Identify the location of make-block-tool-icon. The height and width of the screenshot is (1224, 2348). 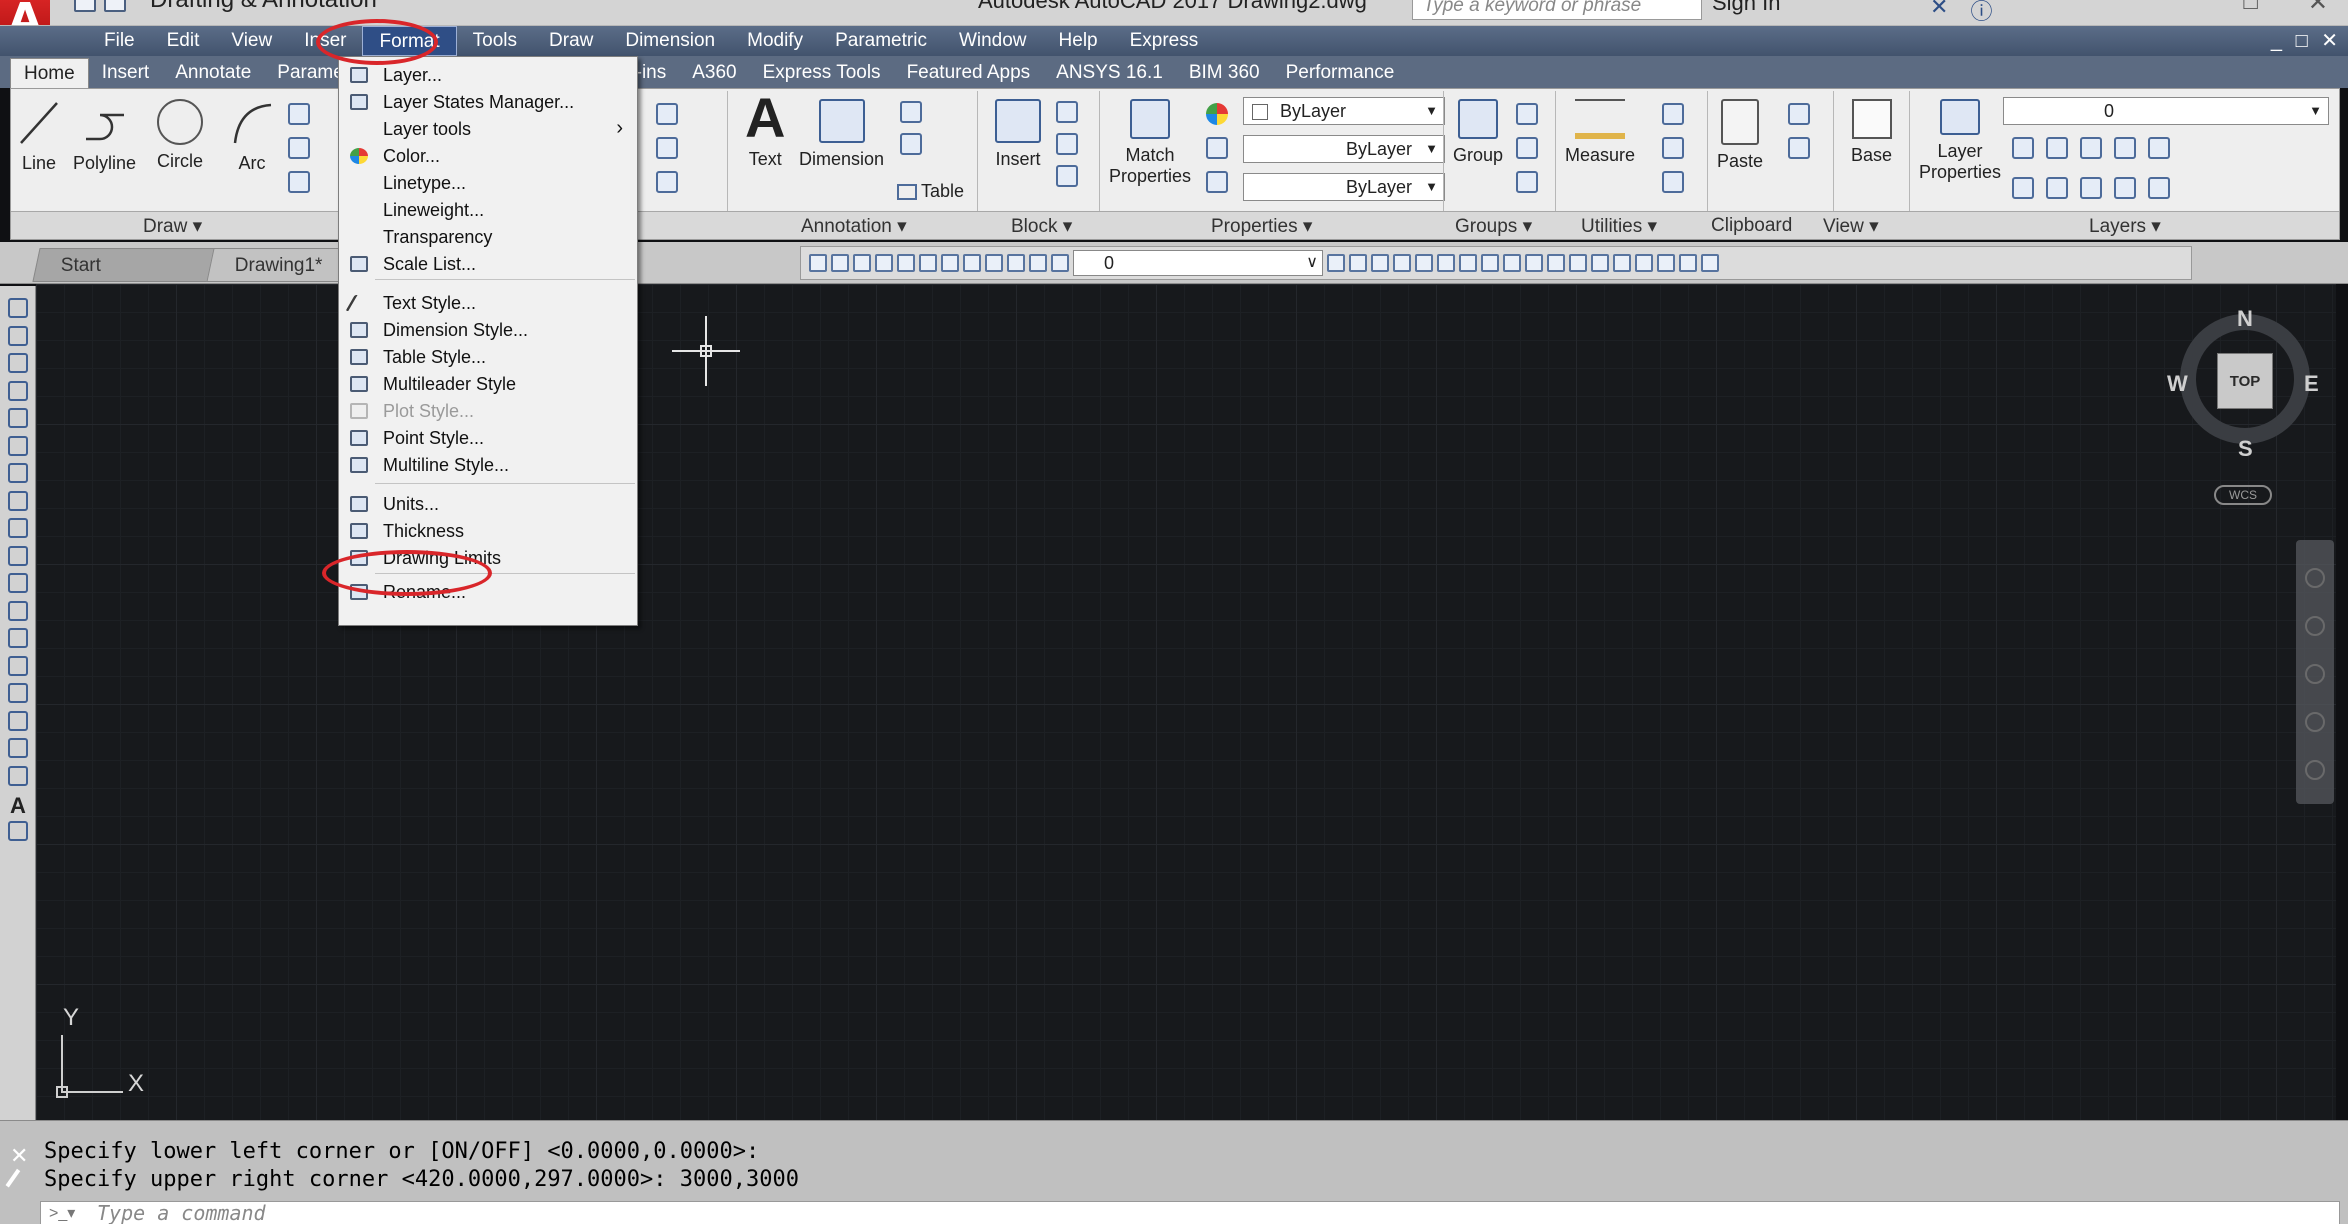
(18, 638).